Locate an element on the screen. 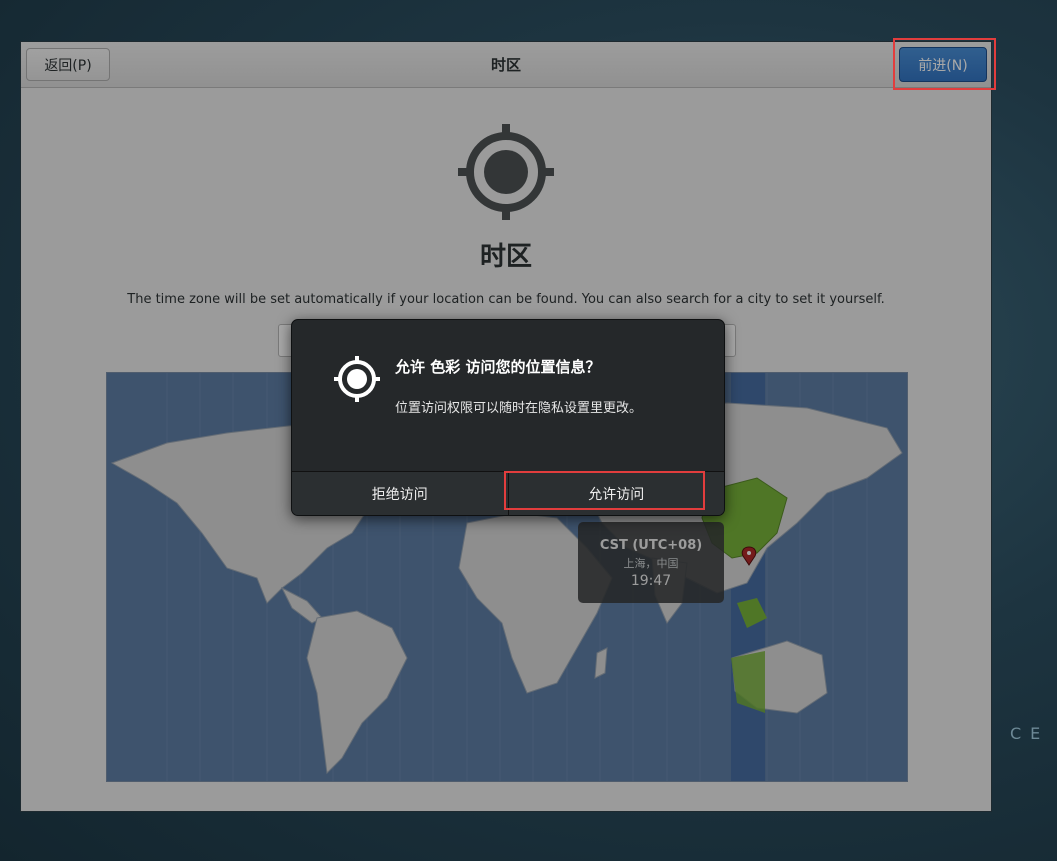 The image size is (1057, 861). desktop-brand-text: CE is located at coordinates (1030, 733).